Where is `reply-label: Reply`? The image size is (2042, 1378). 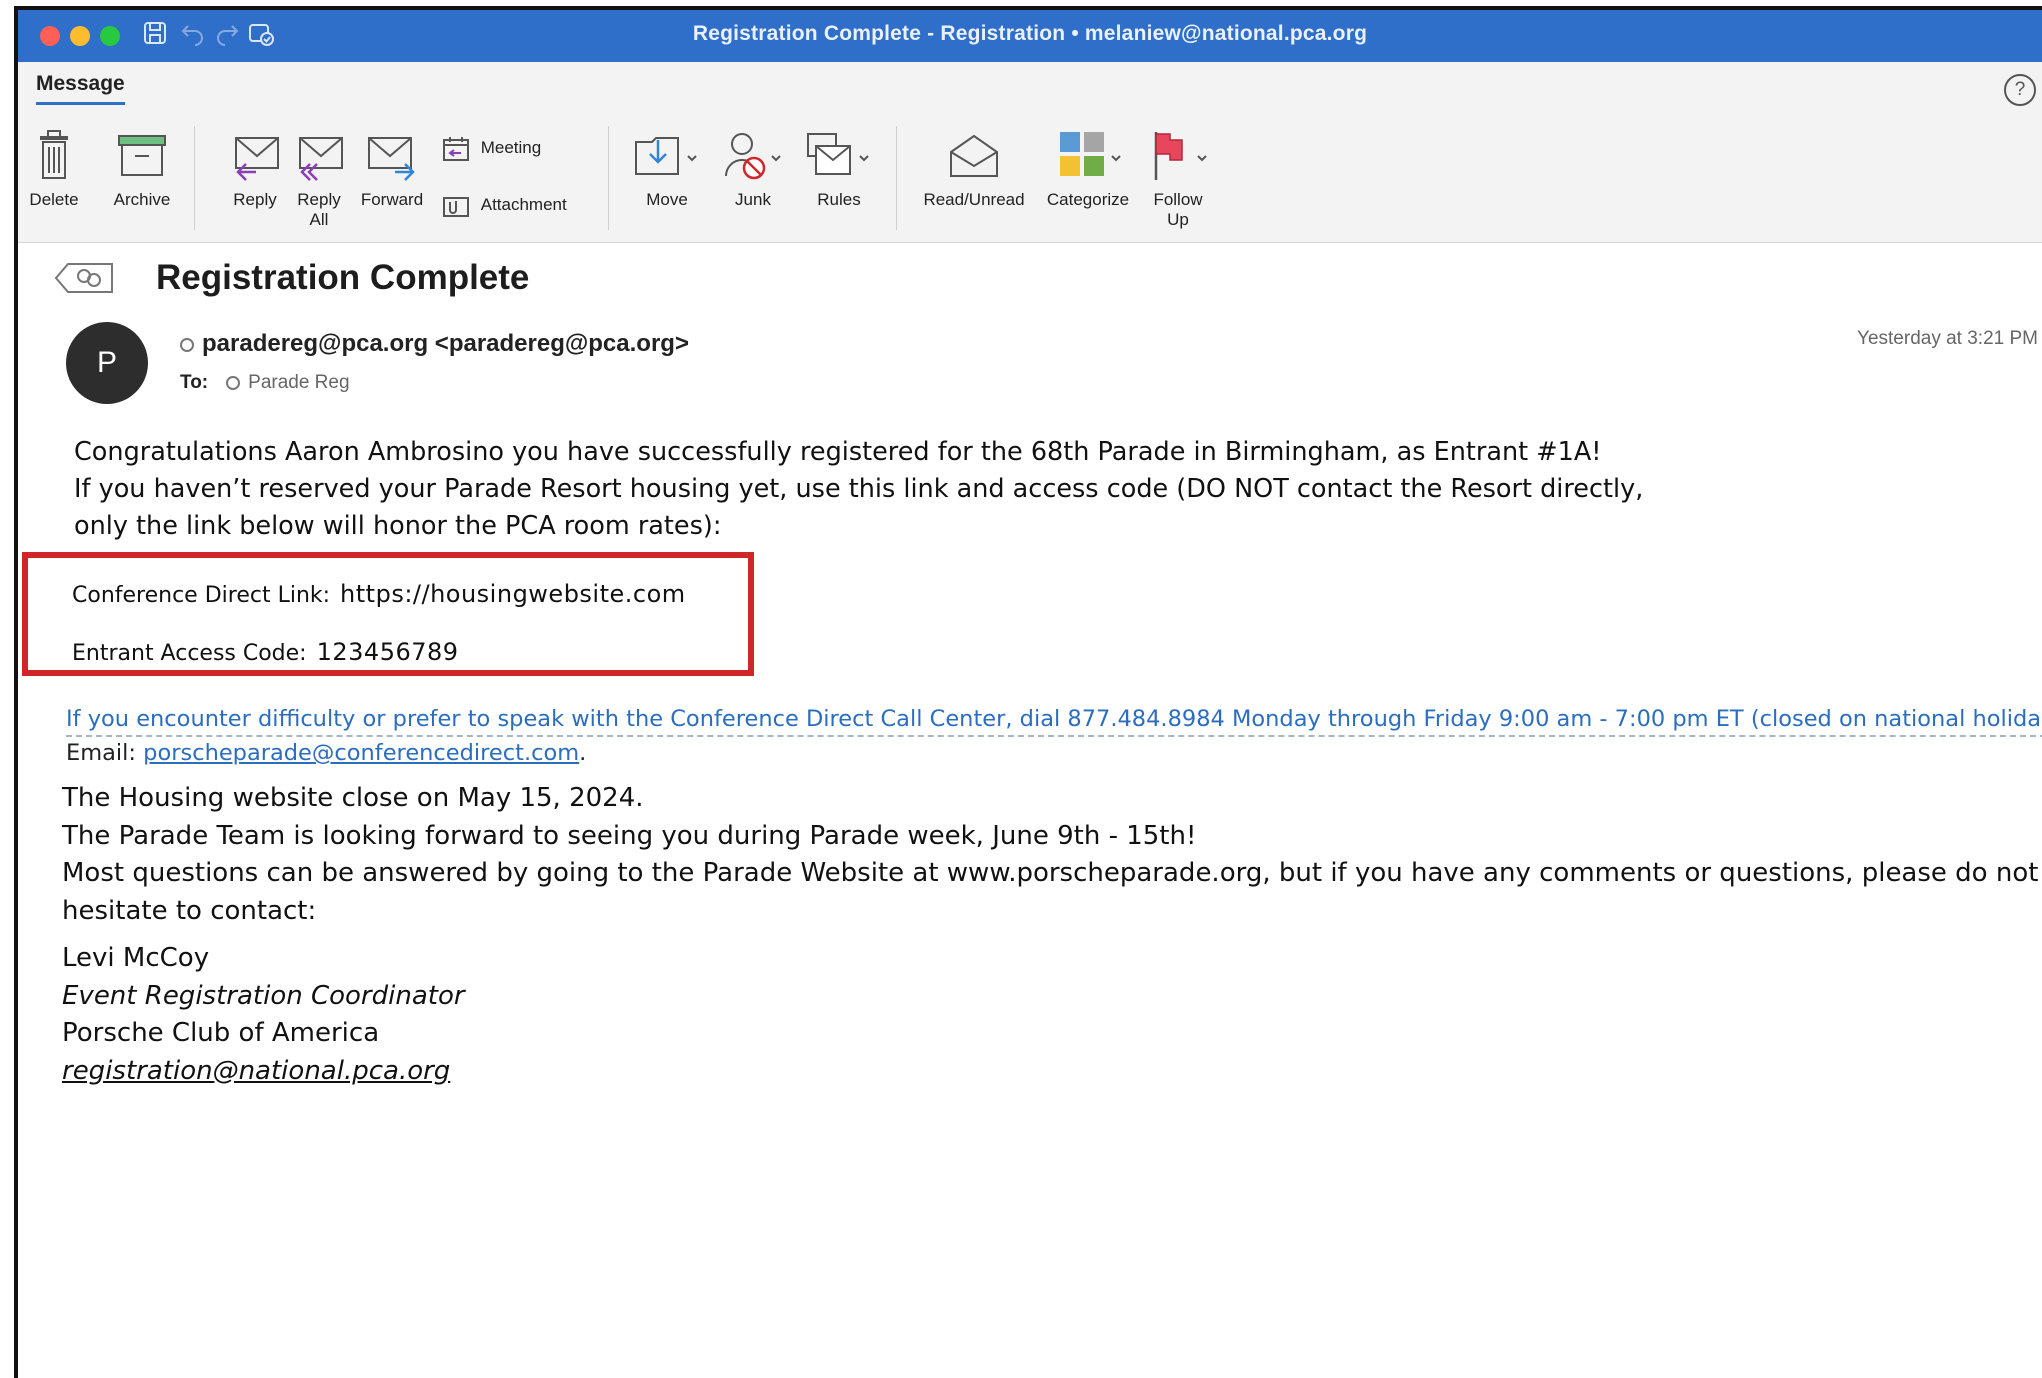 reply-label: Reply is located at coordinates (255, 199).